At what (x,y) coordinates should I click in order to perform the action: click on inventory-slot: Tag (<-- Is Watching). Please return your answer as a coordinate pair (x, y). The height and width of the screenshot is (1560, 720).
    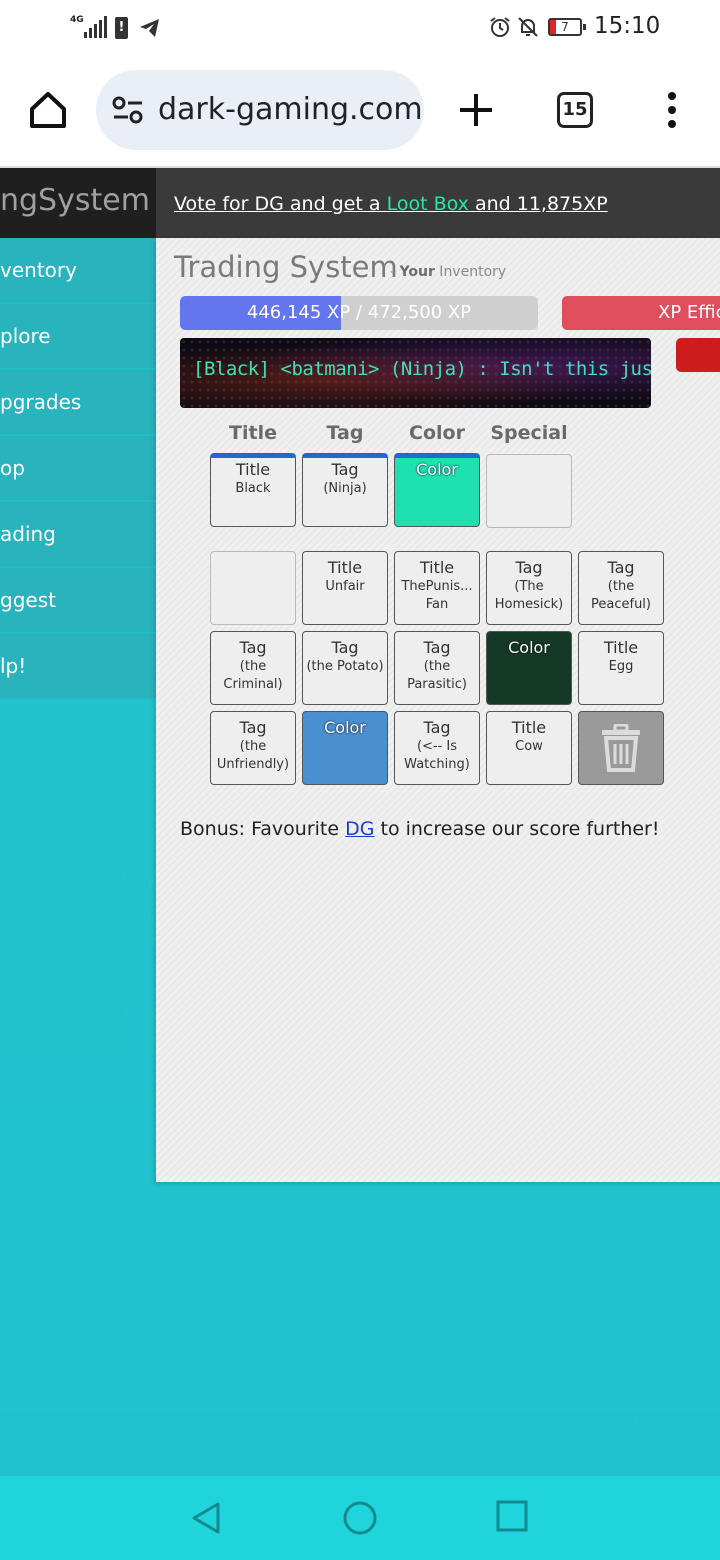
    Looking at the image, I should click on (437, 748).